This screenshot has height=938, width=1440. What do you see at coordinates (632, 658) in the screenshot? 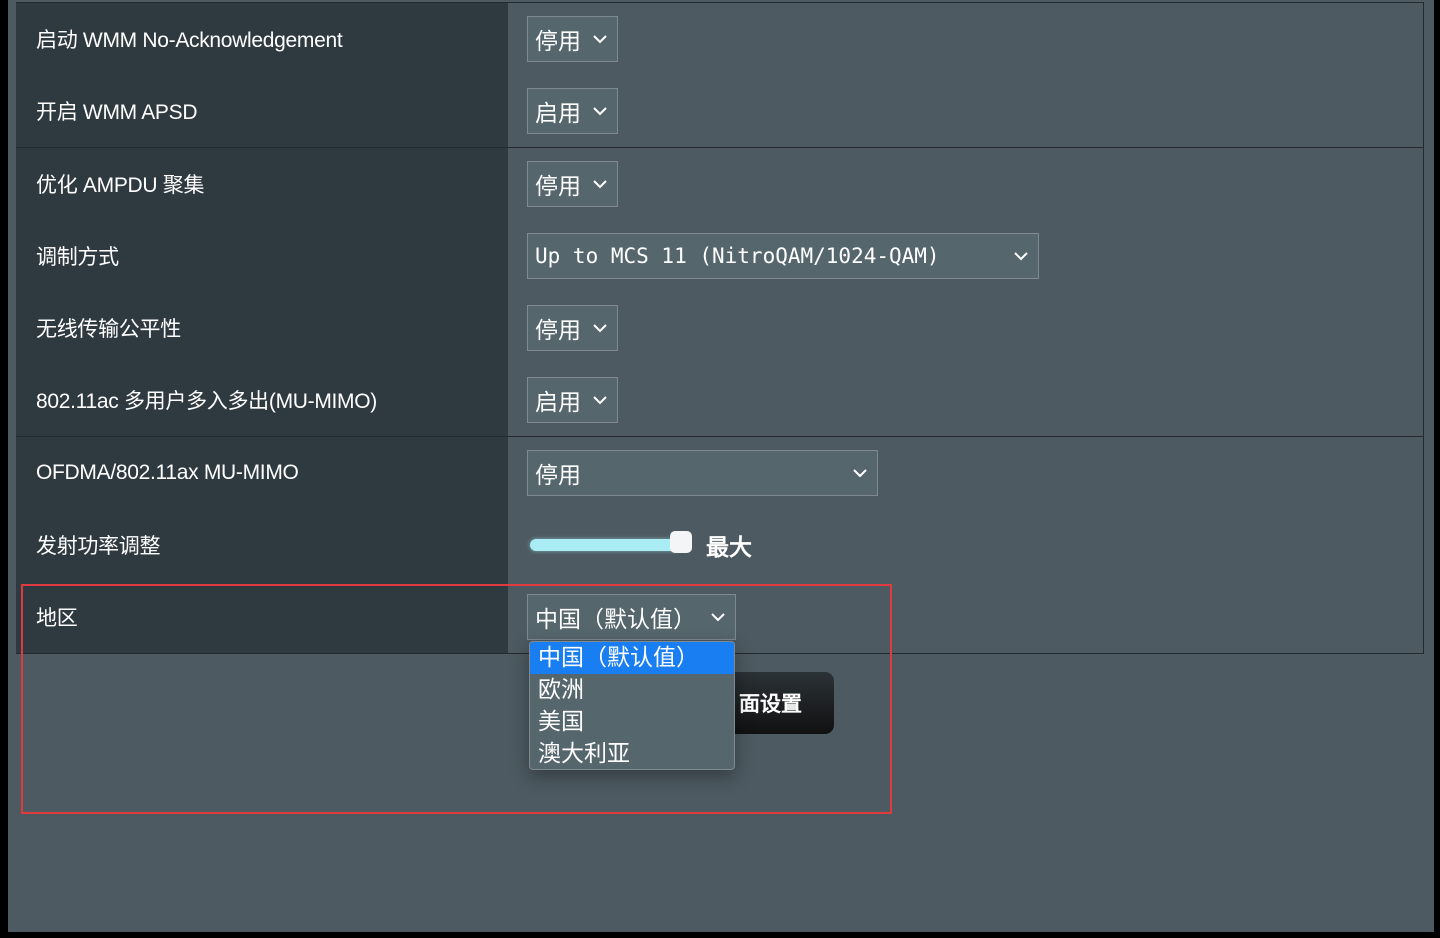
I see `region-option-china: 中国（默认值）` at bounding box center [632, 658].